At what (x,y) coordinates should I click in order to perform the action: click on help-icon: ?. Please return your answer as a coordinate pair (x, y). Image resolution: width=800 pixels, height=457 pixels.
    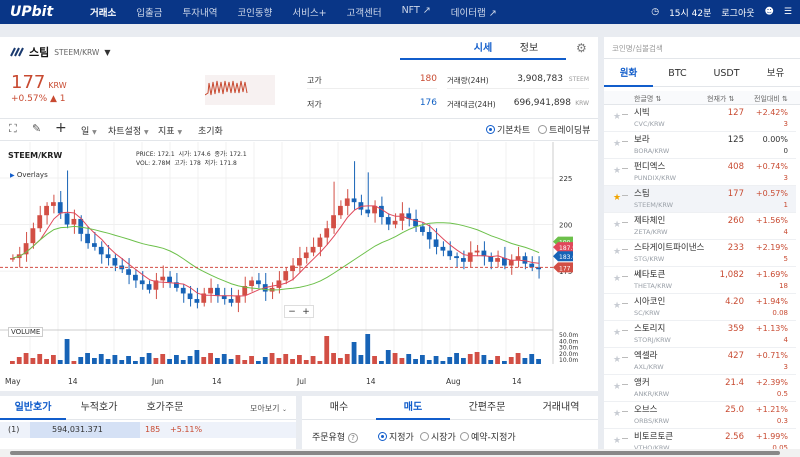
    Looking at the image, I should click on (353, 438).